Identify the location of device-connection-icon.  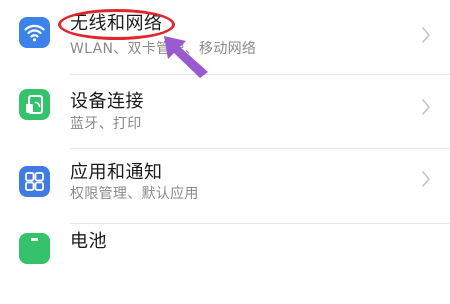
(34, 104).